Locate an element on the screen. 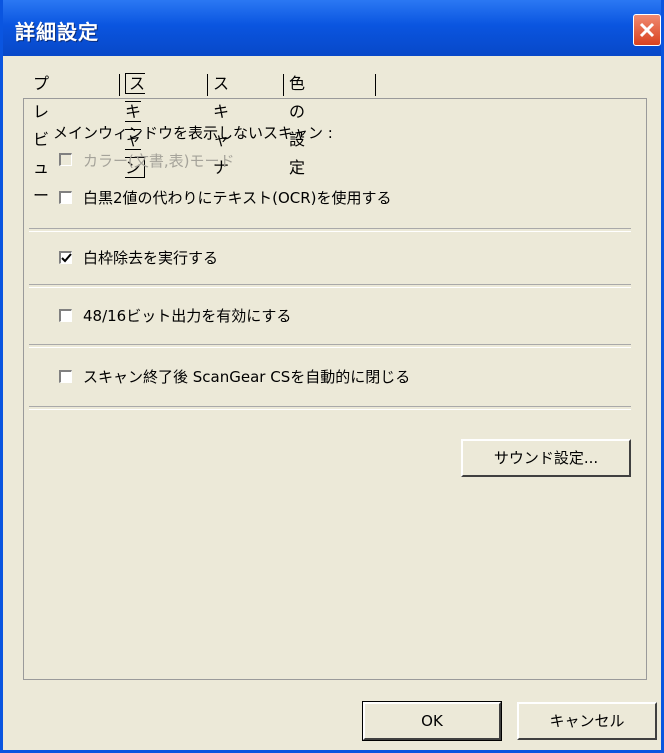  checkmark-icon is located at coordinates (66, 258).